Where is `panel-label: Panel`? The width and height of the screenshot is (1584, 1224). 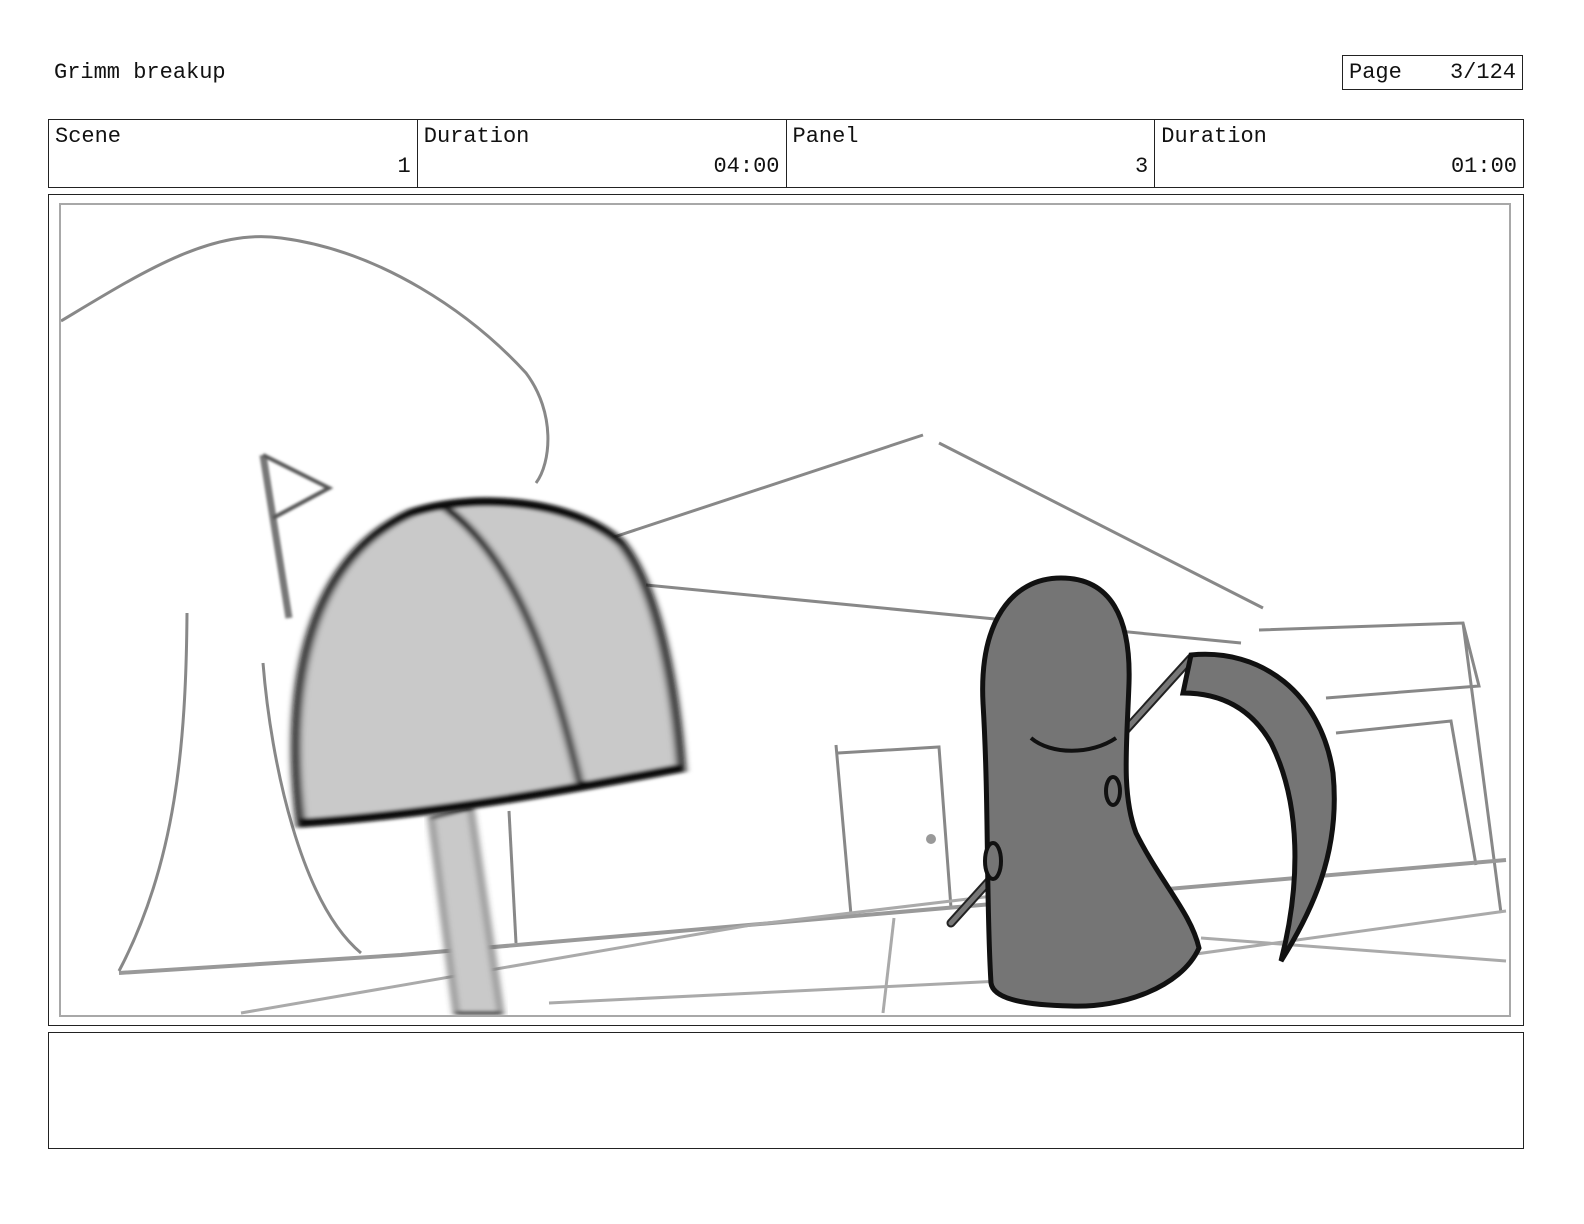
panel-label: Panel is located at coordinates (825, 136).